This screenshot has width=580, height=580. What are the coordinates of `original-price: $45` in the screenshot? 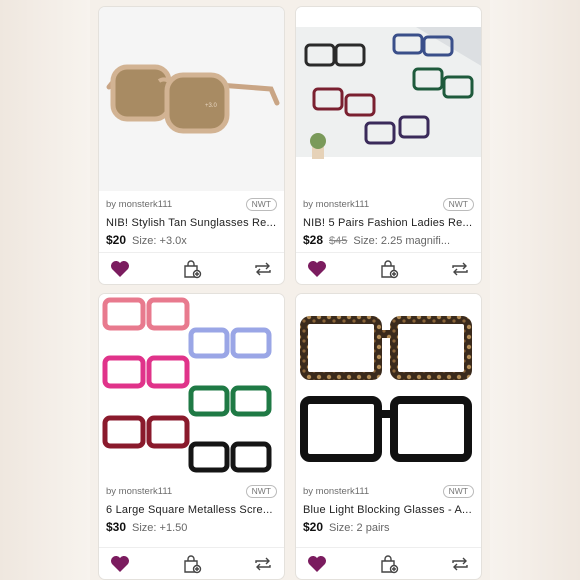 It's located at (338, 241).